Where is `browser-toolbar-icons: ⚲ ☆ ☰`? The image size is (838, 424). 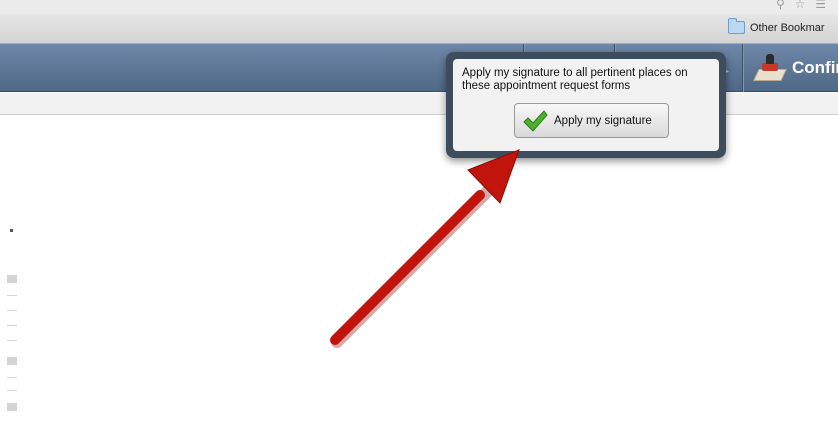
browser-toolbar-icons: ⚲ ☆ ☰ is located at coordinates (798, 5).